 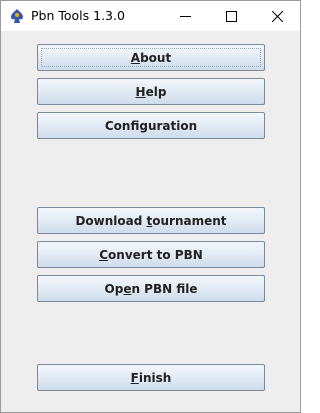 I want to click on title-bar: Pbn Tools 1.3.0, so click(x=150, y=16).